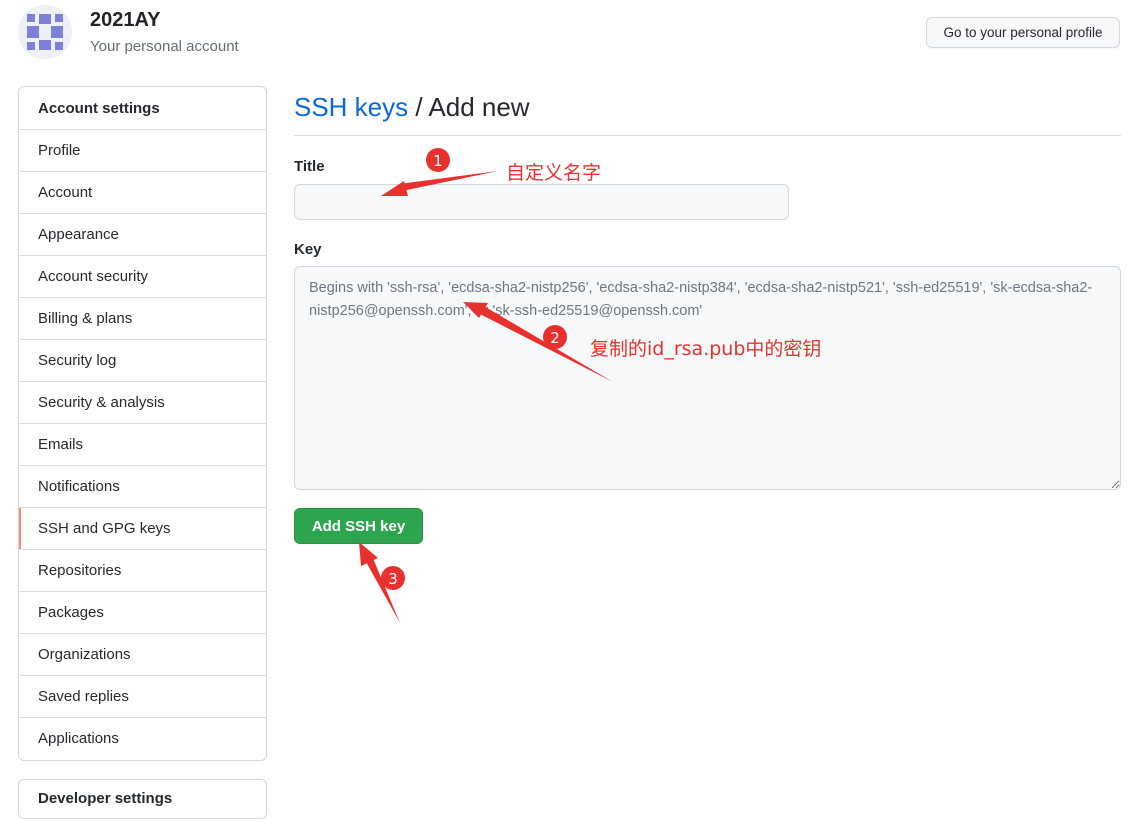 The width and height of the screenshot is (1139, 819). I want to click on sidebar-item-security-log: Security log, so click(142, 361).